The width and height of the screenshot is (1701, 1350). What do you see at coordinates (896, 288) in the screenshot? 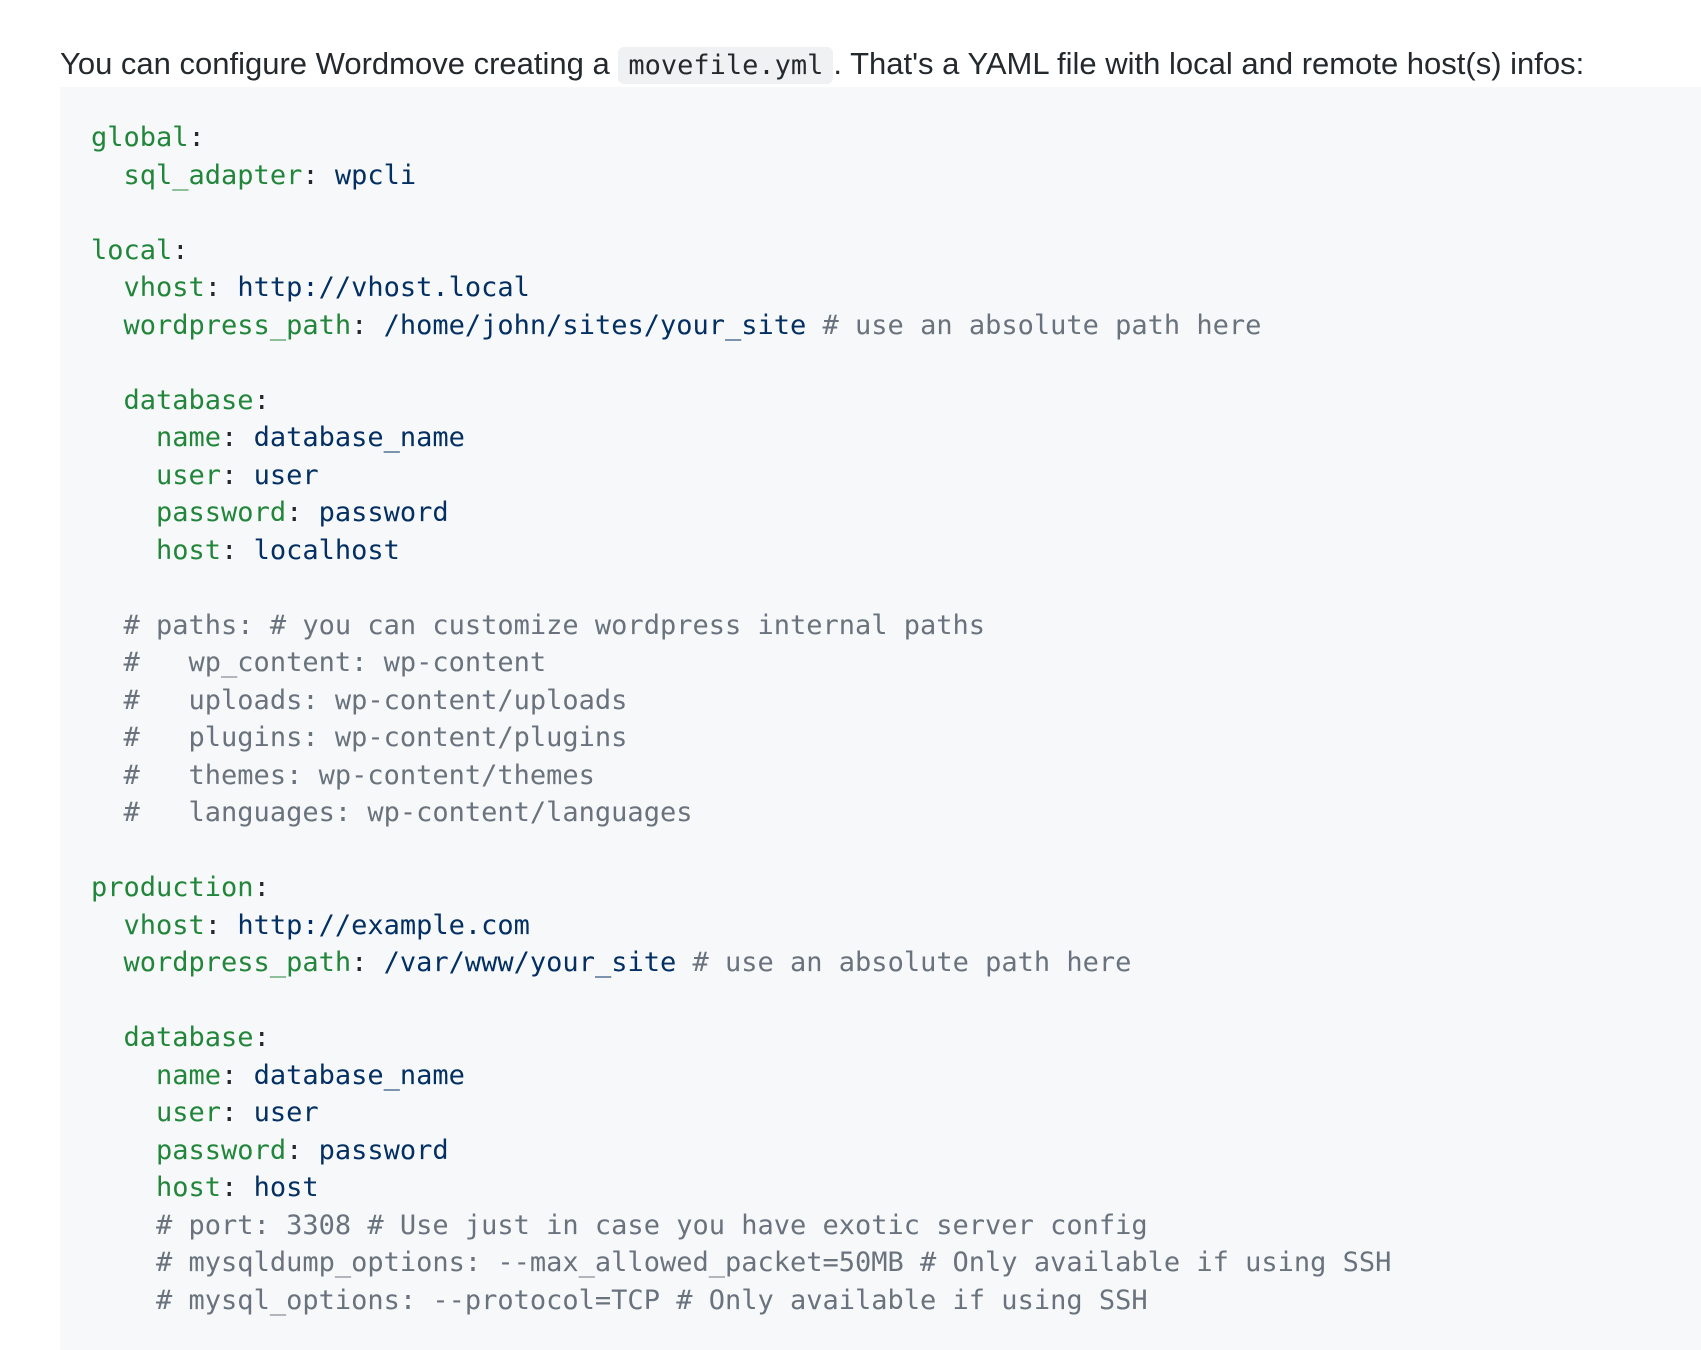
I see `code-line: vhost: http://vhost.local` at bounding box center [896, 288].